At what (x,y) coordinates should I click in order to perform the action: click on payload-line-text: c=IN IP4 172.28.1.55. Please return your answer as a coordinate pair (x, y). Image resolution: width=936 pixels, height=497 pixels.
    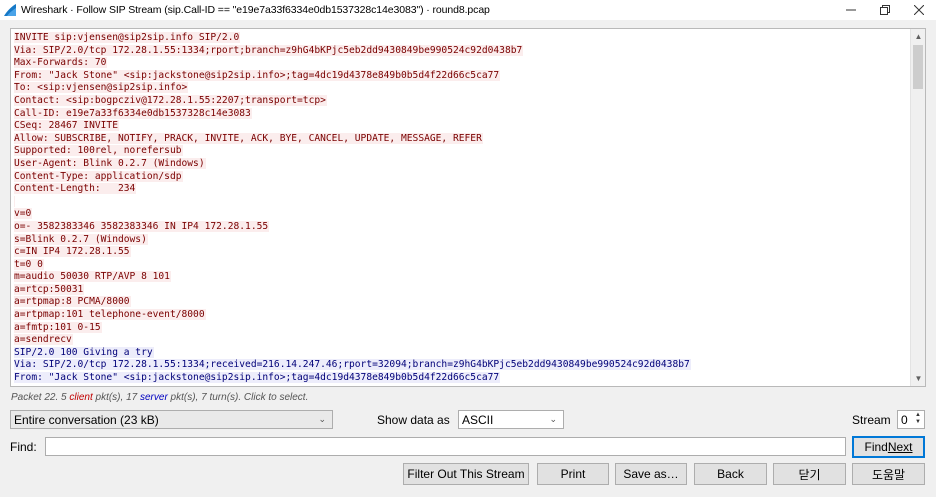
    Looking at the image, I should click on (72, 252).